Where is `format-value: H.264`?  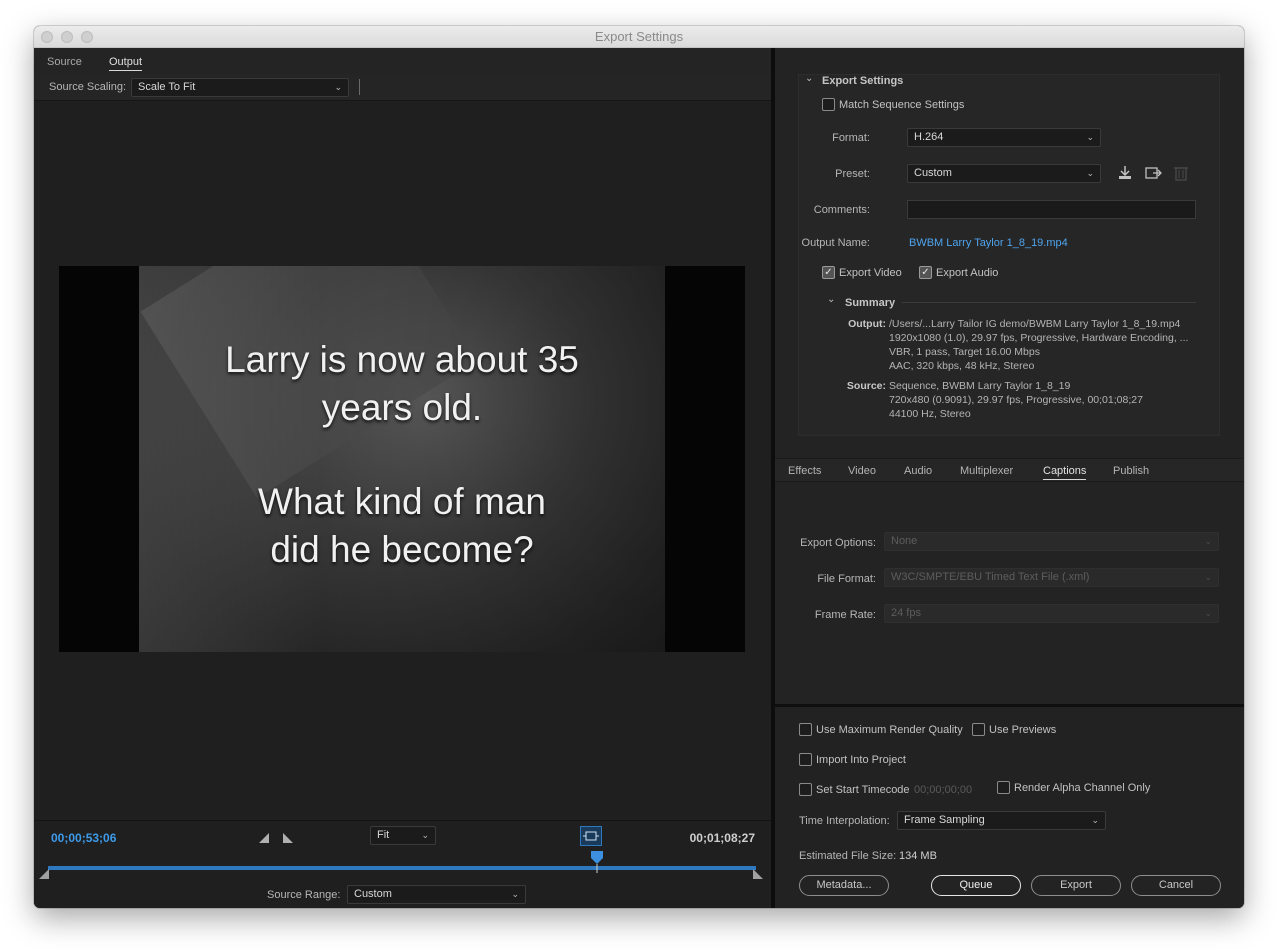 format-value: H.264 is located at coordinates (929, 137).